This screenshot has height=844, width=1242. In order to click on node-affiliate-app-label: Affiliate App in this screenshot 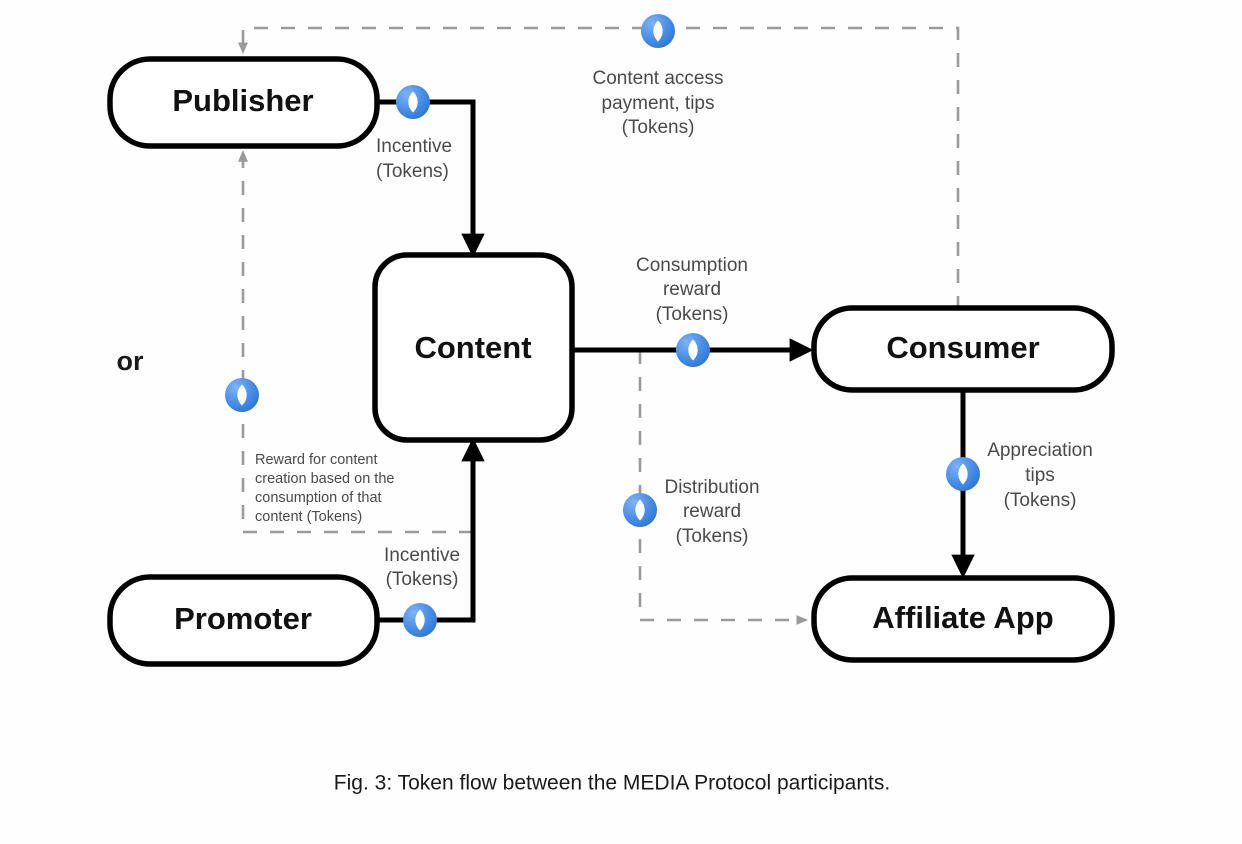, I will do `click(962, 617)`.